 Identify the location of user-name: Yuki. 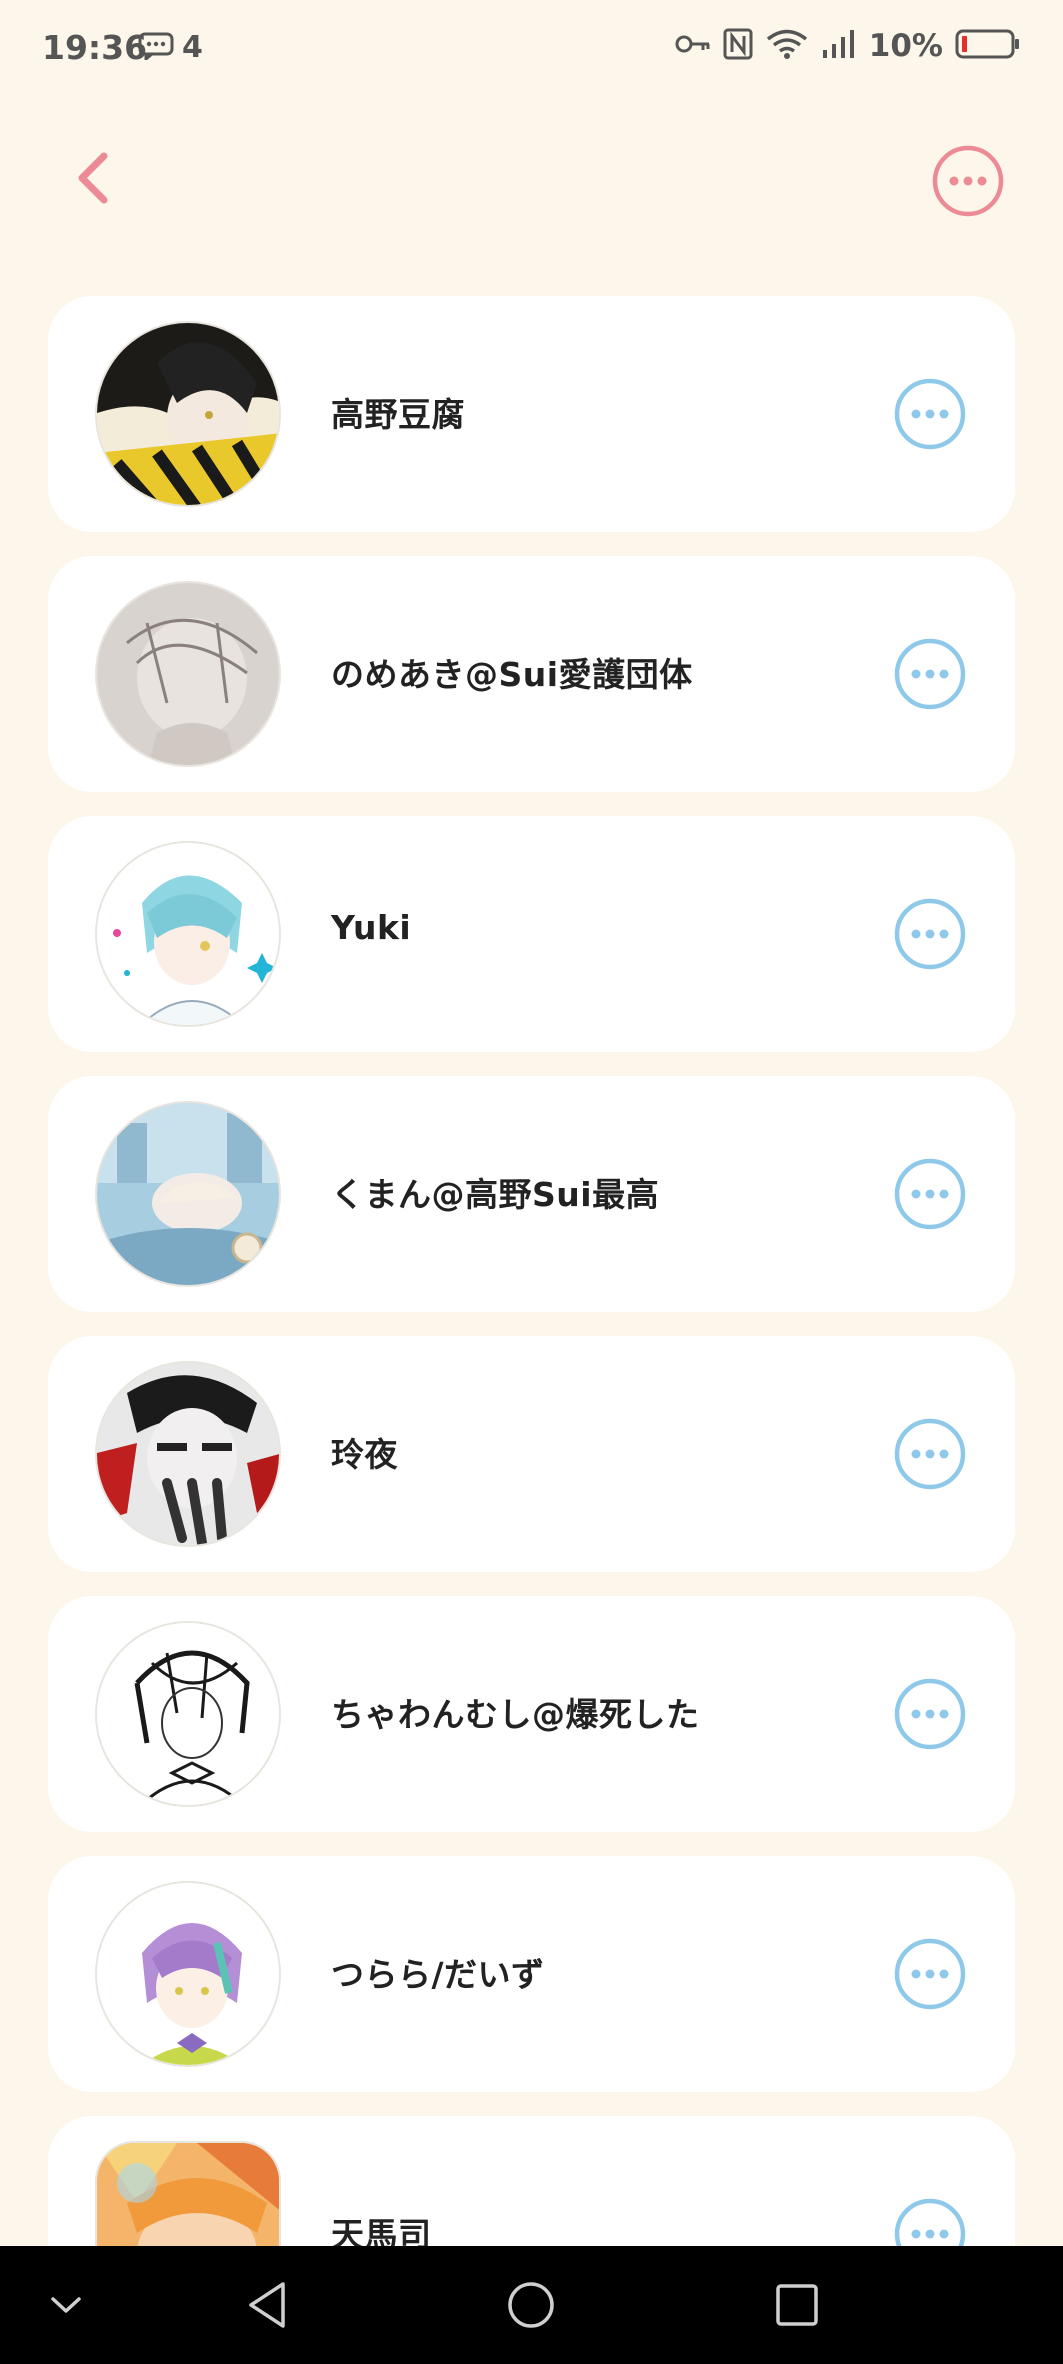
(371, 927).